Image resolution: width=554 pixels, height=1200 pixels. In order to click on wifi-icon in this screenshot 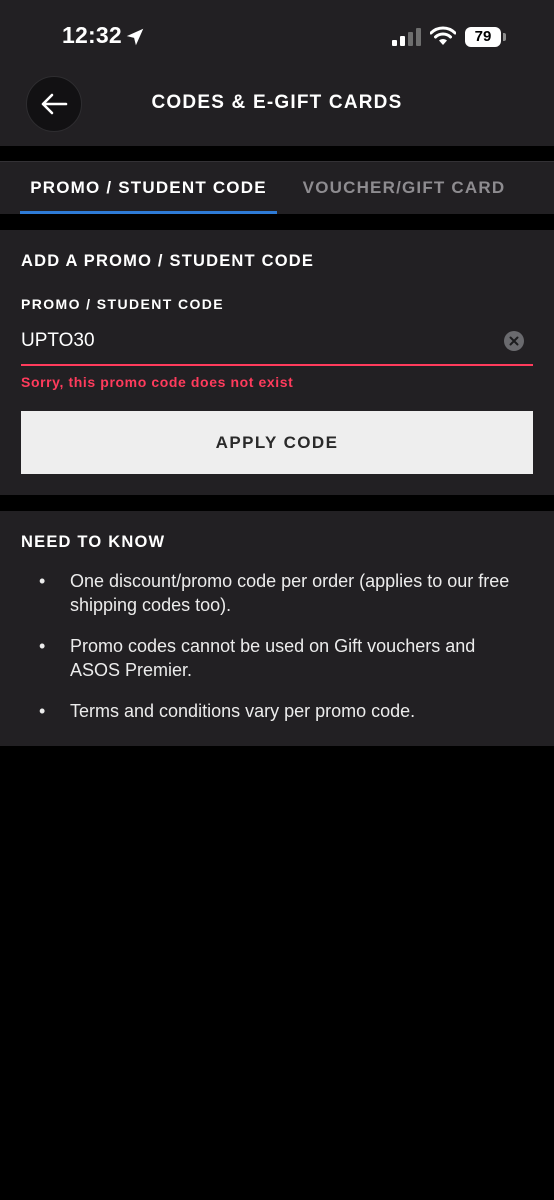, I will do `click(443, 35)`.